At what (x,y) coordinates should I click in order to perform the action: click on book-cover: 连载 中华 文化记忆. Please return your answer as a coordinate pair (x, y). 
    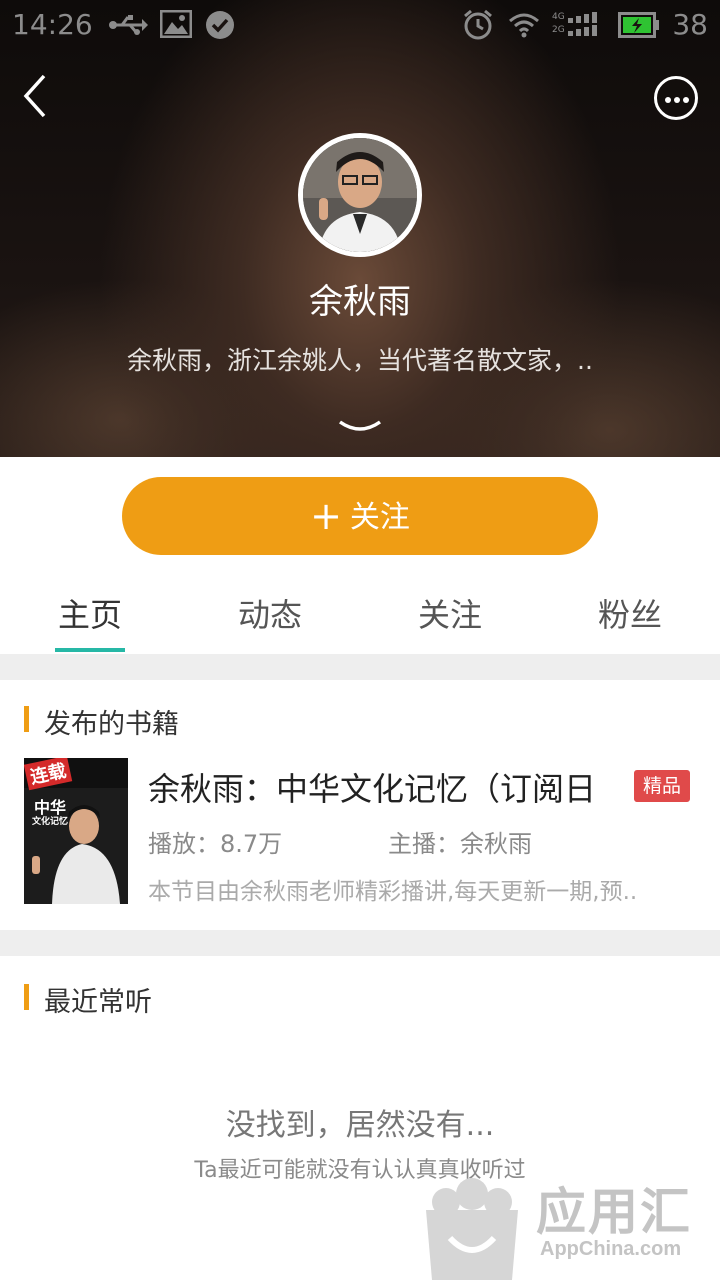
    Looking at the image, I should click on (76, 831).